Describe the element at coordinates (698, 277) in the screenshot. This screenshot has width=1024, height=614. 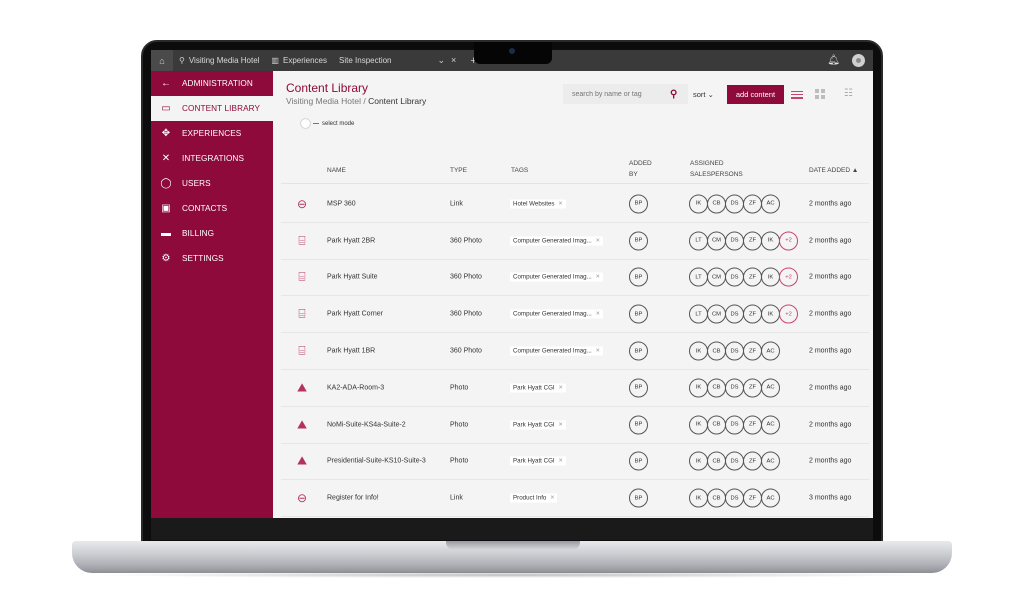
I see `salesperson-avatar: LT` at that location.